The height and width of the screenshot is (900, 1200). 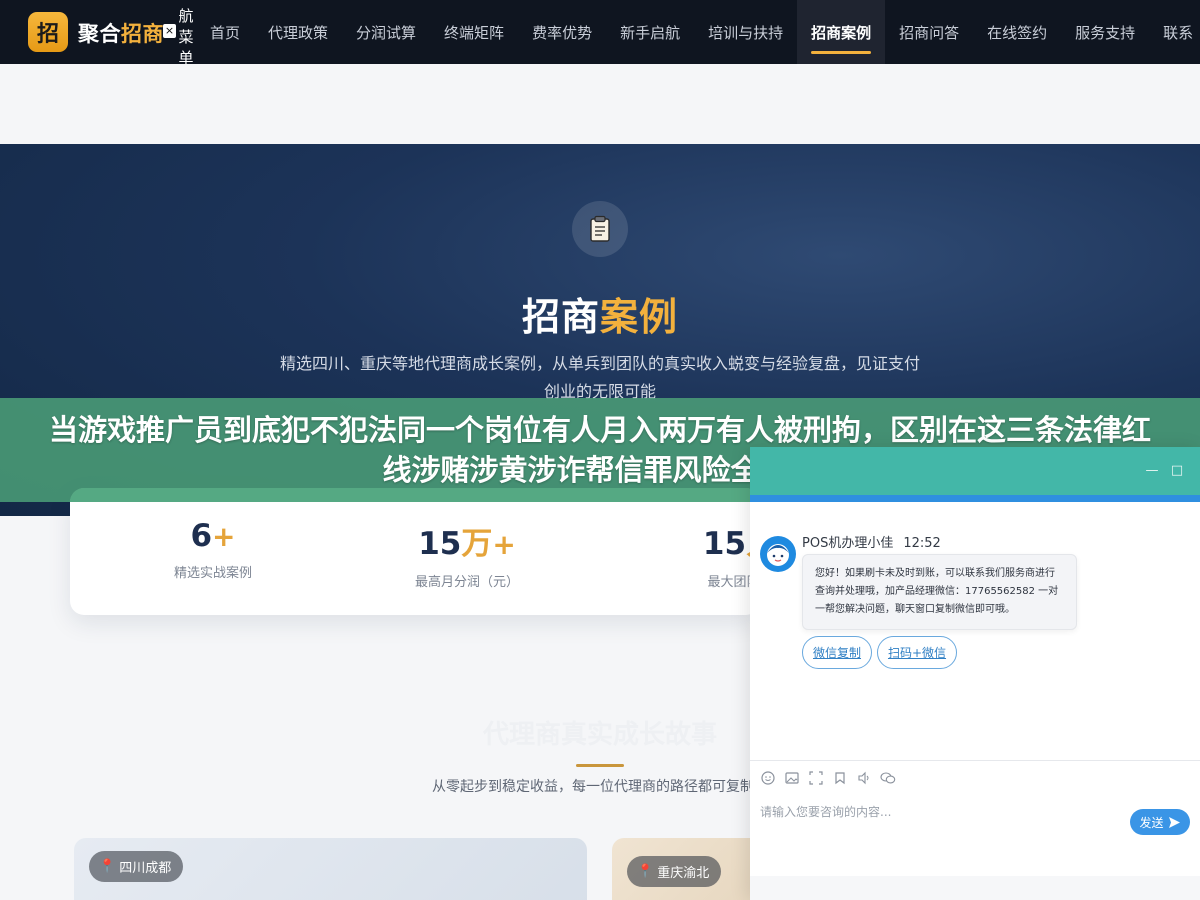 I want to click on logo-text-primary: 聚合, so click(x=99, y=34).